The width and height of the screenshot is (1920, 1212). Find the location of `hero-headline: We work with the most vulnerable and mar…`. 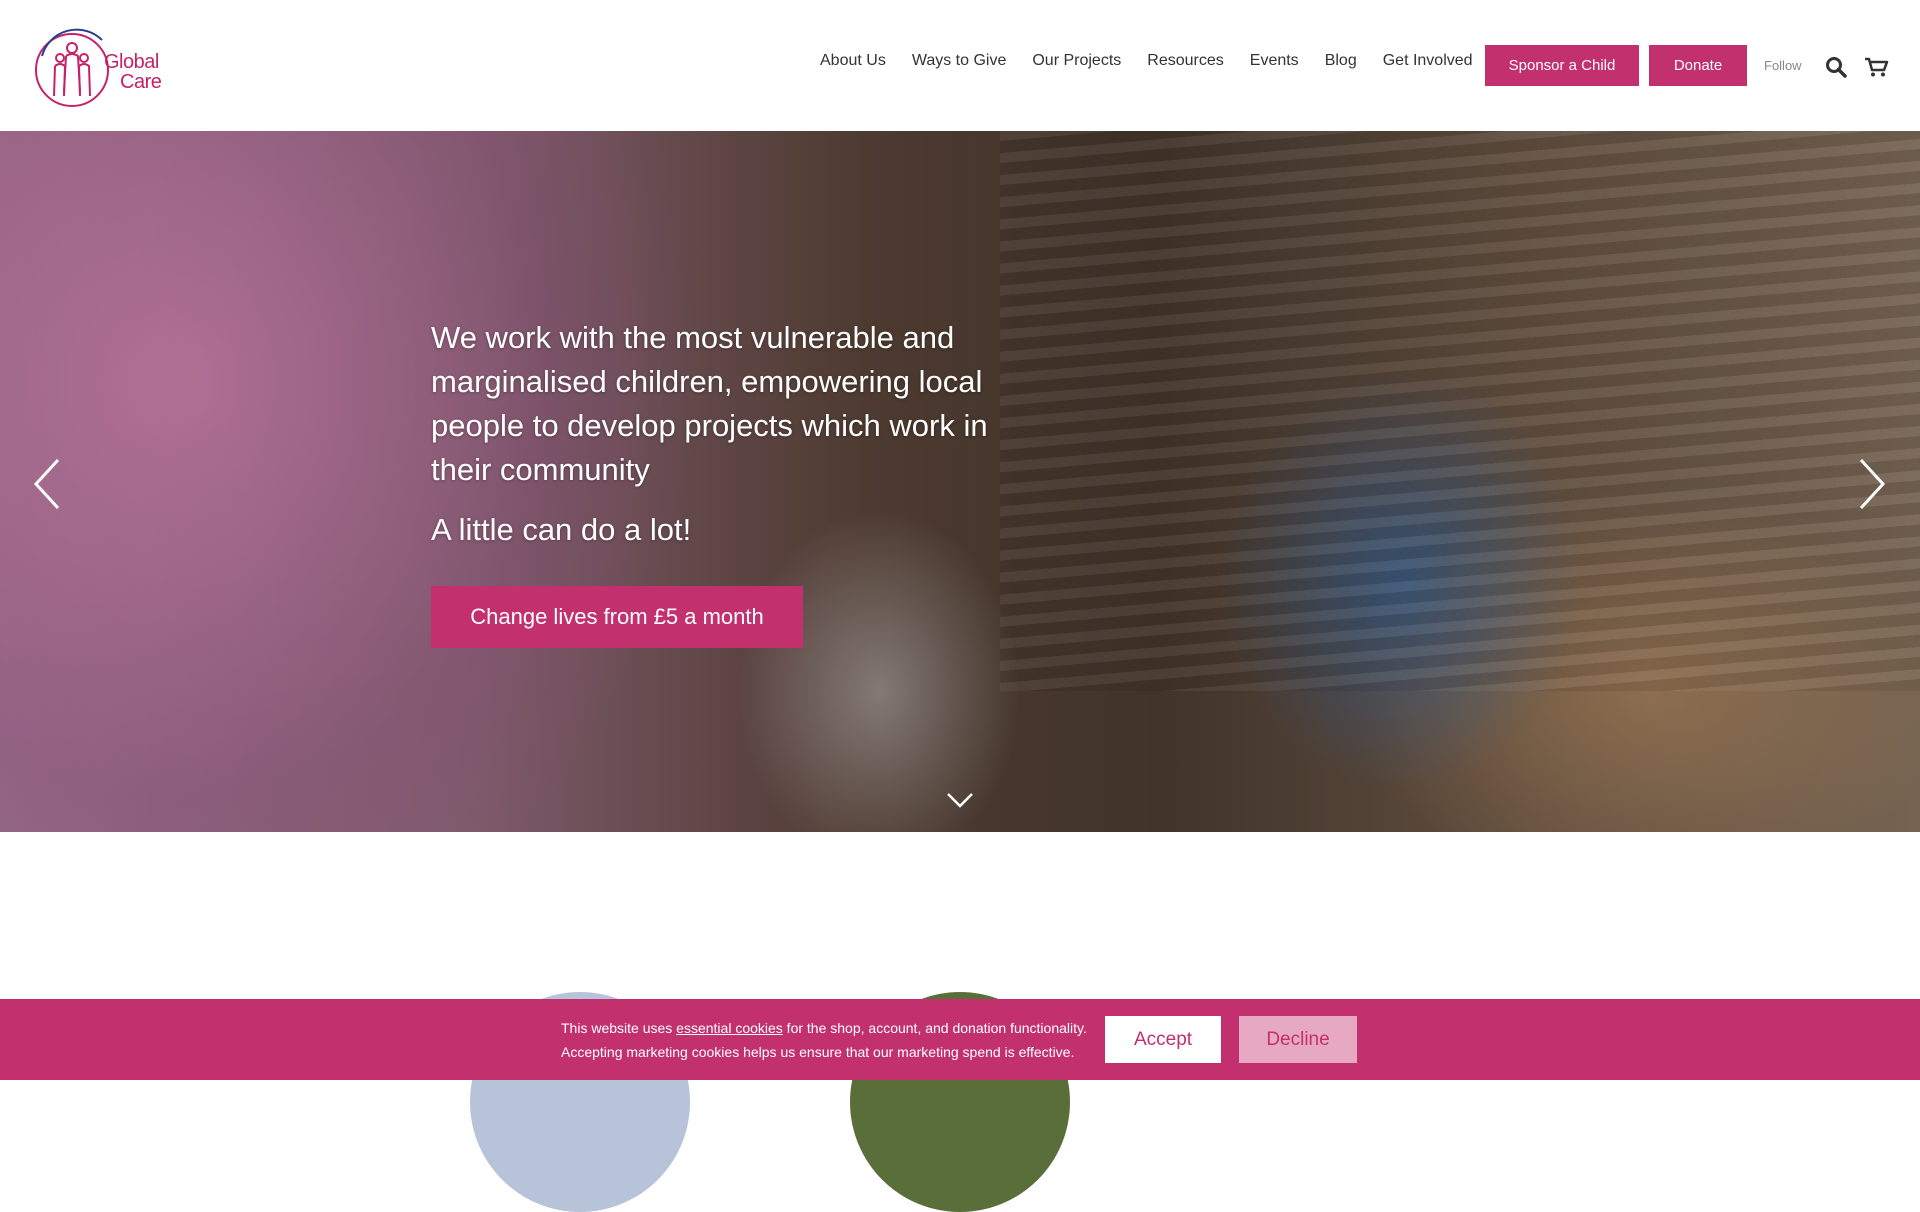

hero-headline: We work with the most vulnerable and mar… is located at coordinates (709, 403).